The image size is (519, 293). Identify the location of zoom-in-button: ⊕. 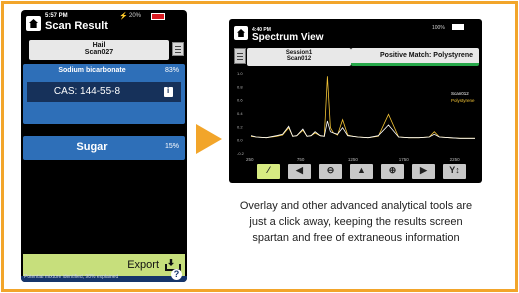
(392, 171).